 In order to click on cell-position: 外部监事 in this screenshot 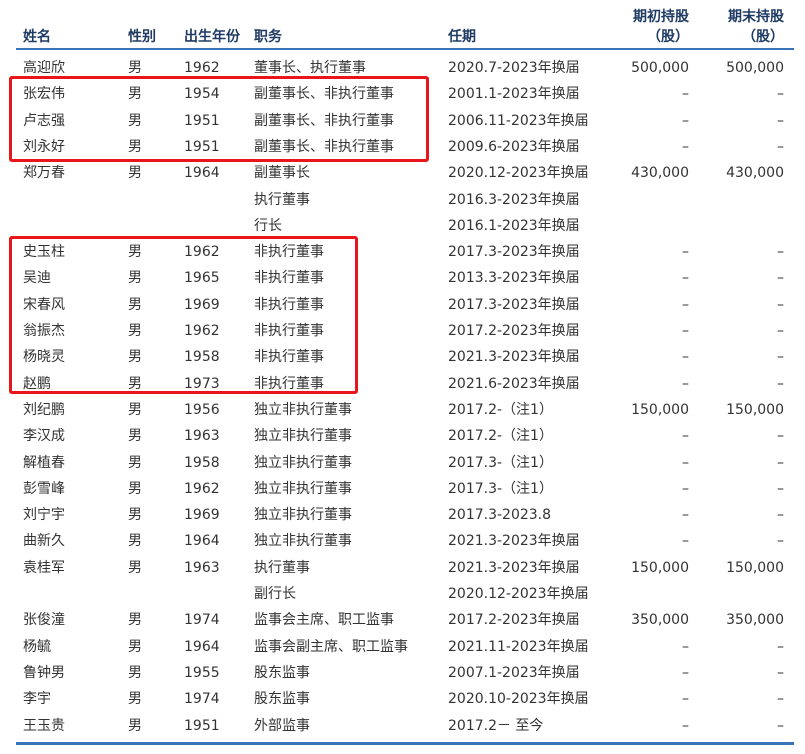, I will do `click(282, 725)`.